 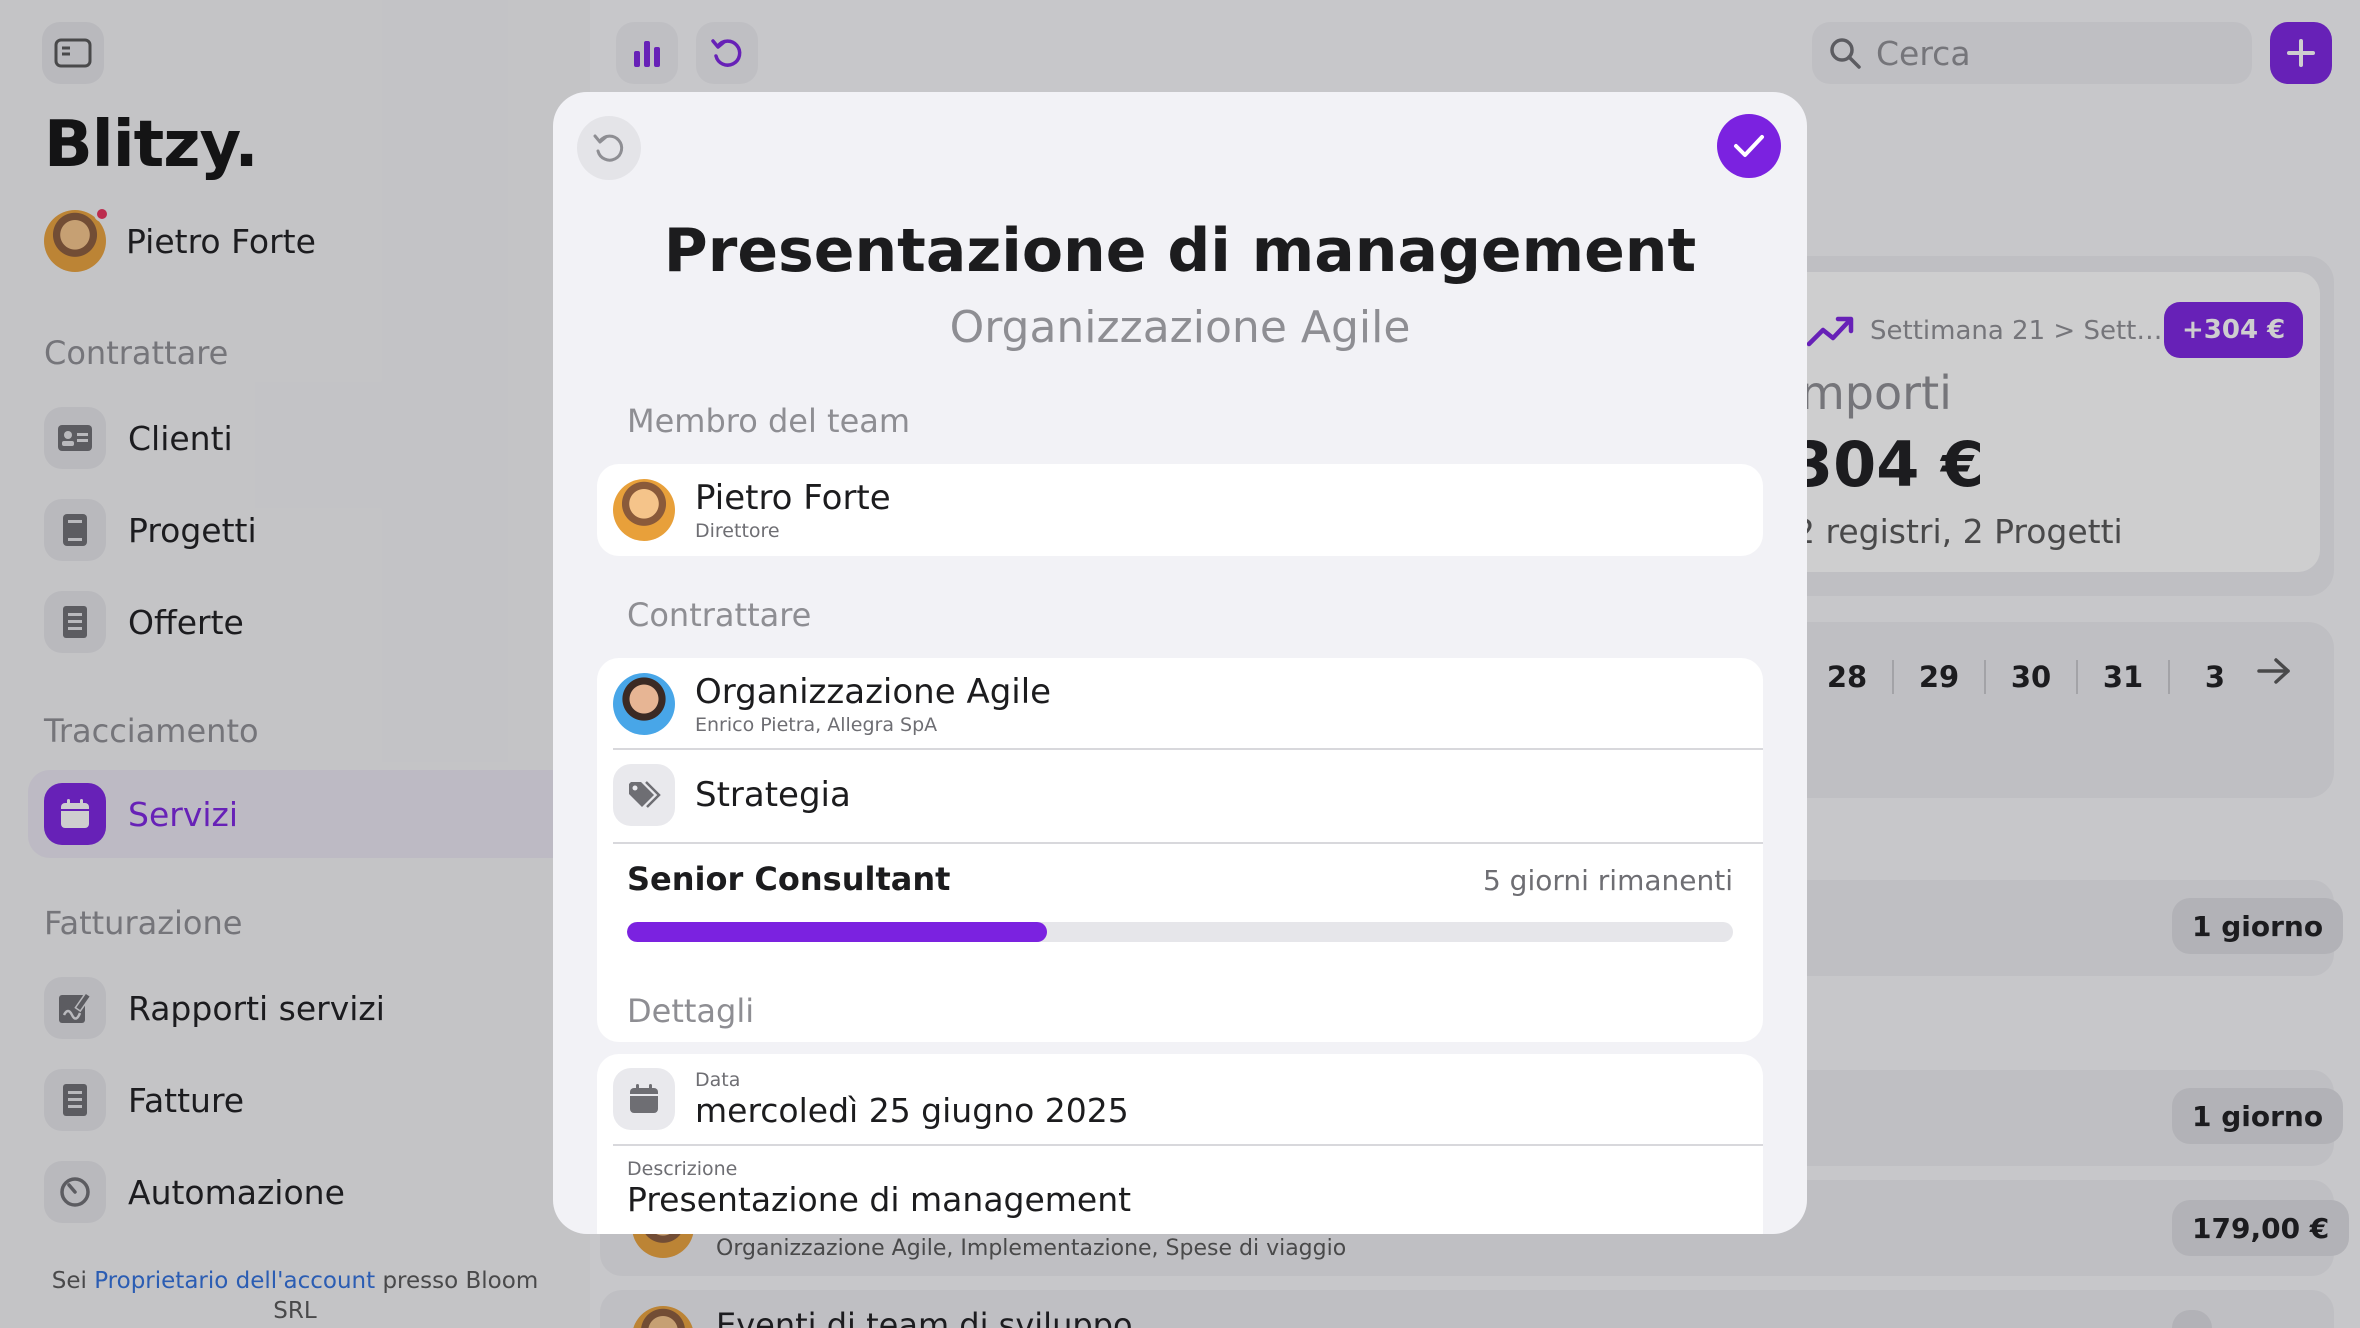 What do you see at coordinates (837, 932) in the screenshot?
I see `progress-fill` at bounding box center [837, 932].